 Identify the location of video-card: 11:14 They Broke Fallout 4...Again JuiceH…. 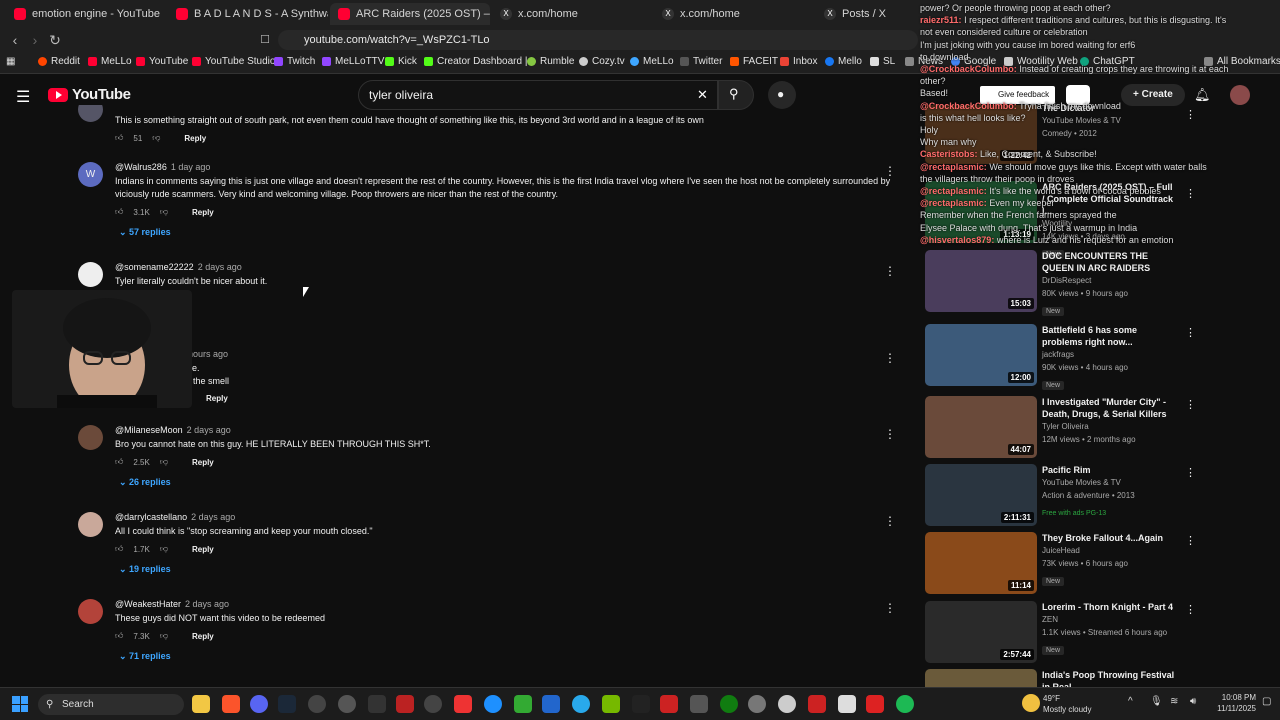
(1095, 564).